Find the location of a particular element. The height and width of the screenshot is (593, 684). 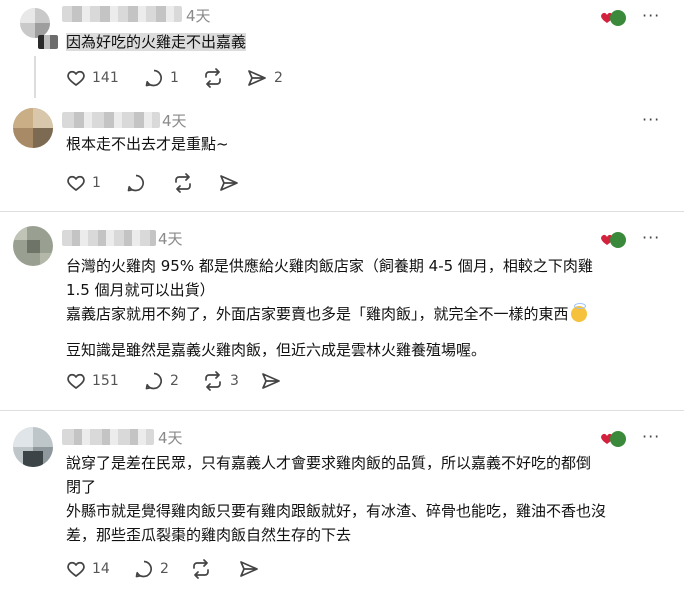

reply-button is located at coordinates (136, 183).